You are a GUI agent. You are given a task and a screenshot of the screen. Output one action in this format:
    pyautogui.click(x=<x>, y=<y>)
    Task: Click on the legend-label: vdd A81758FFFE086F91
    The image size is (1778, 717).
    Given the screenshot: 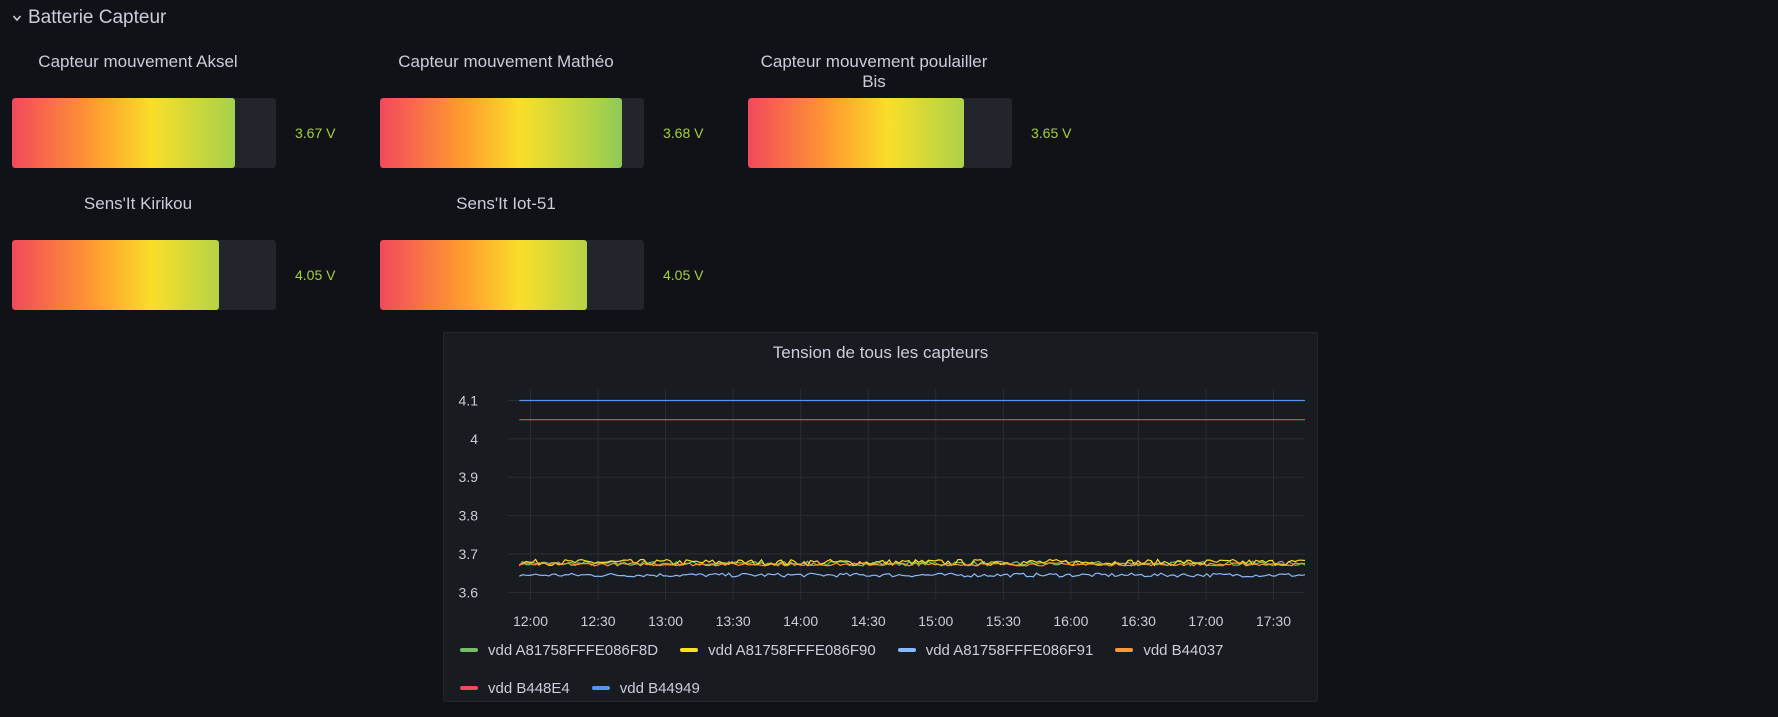 What is the action you would take?
    pyautogui.click(x=1009, y=650)
    